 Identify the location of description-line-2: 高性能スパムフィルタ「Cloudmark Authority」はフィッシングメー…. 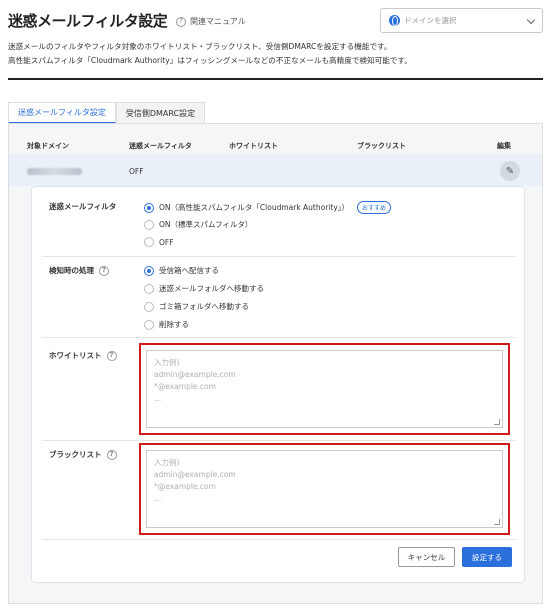
(210, 60).